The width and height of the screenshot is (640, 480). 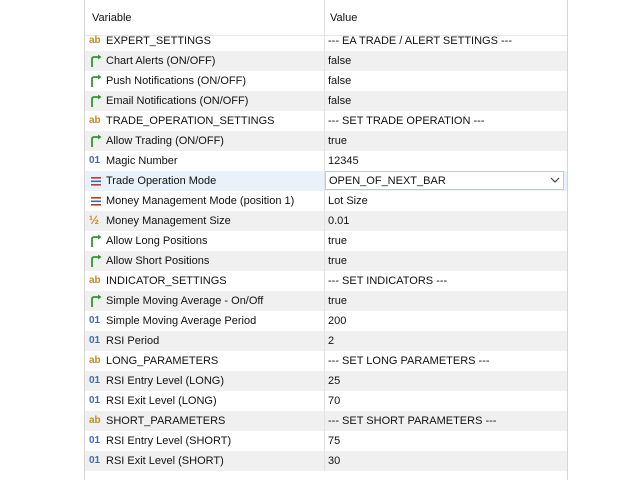 I want to click on parameter-row: 01 RSI Exit Level (SHORT) 30, so click(x=326, y=461).